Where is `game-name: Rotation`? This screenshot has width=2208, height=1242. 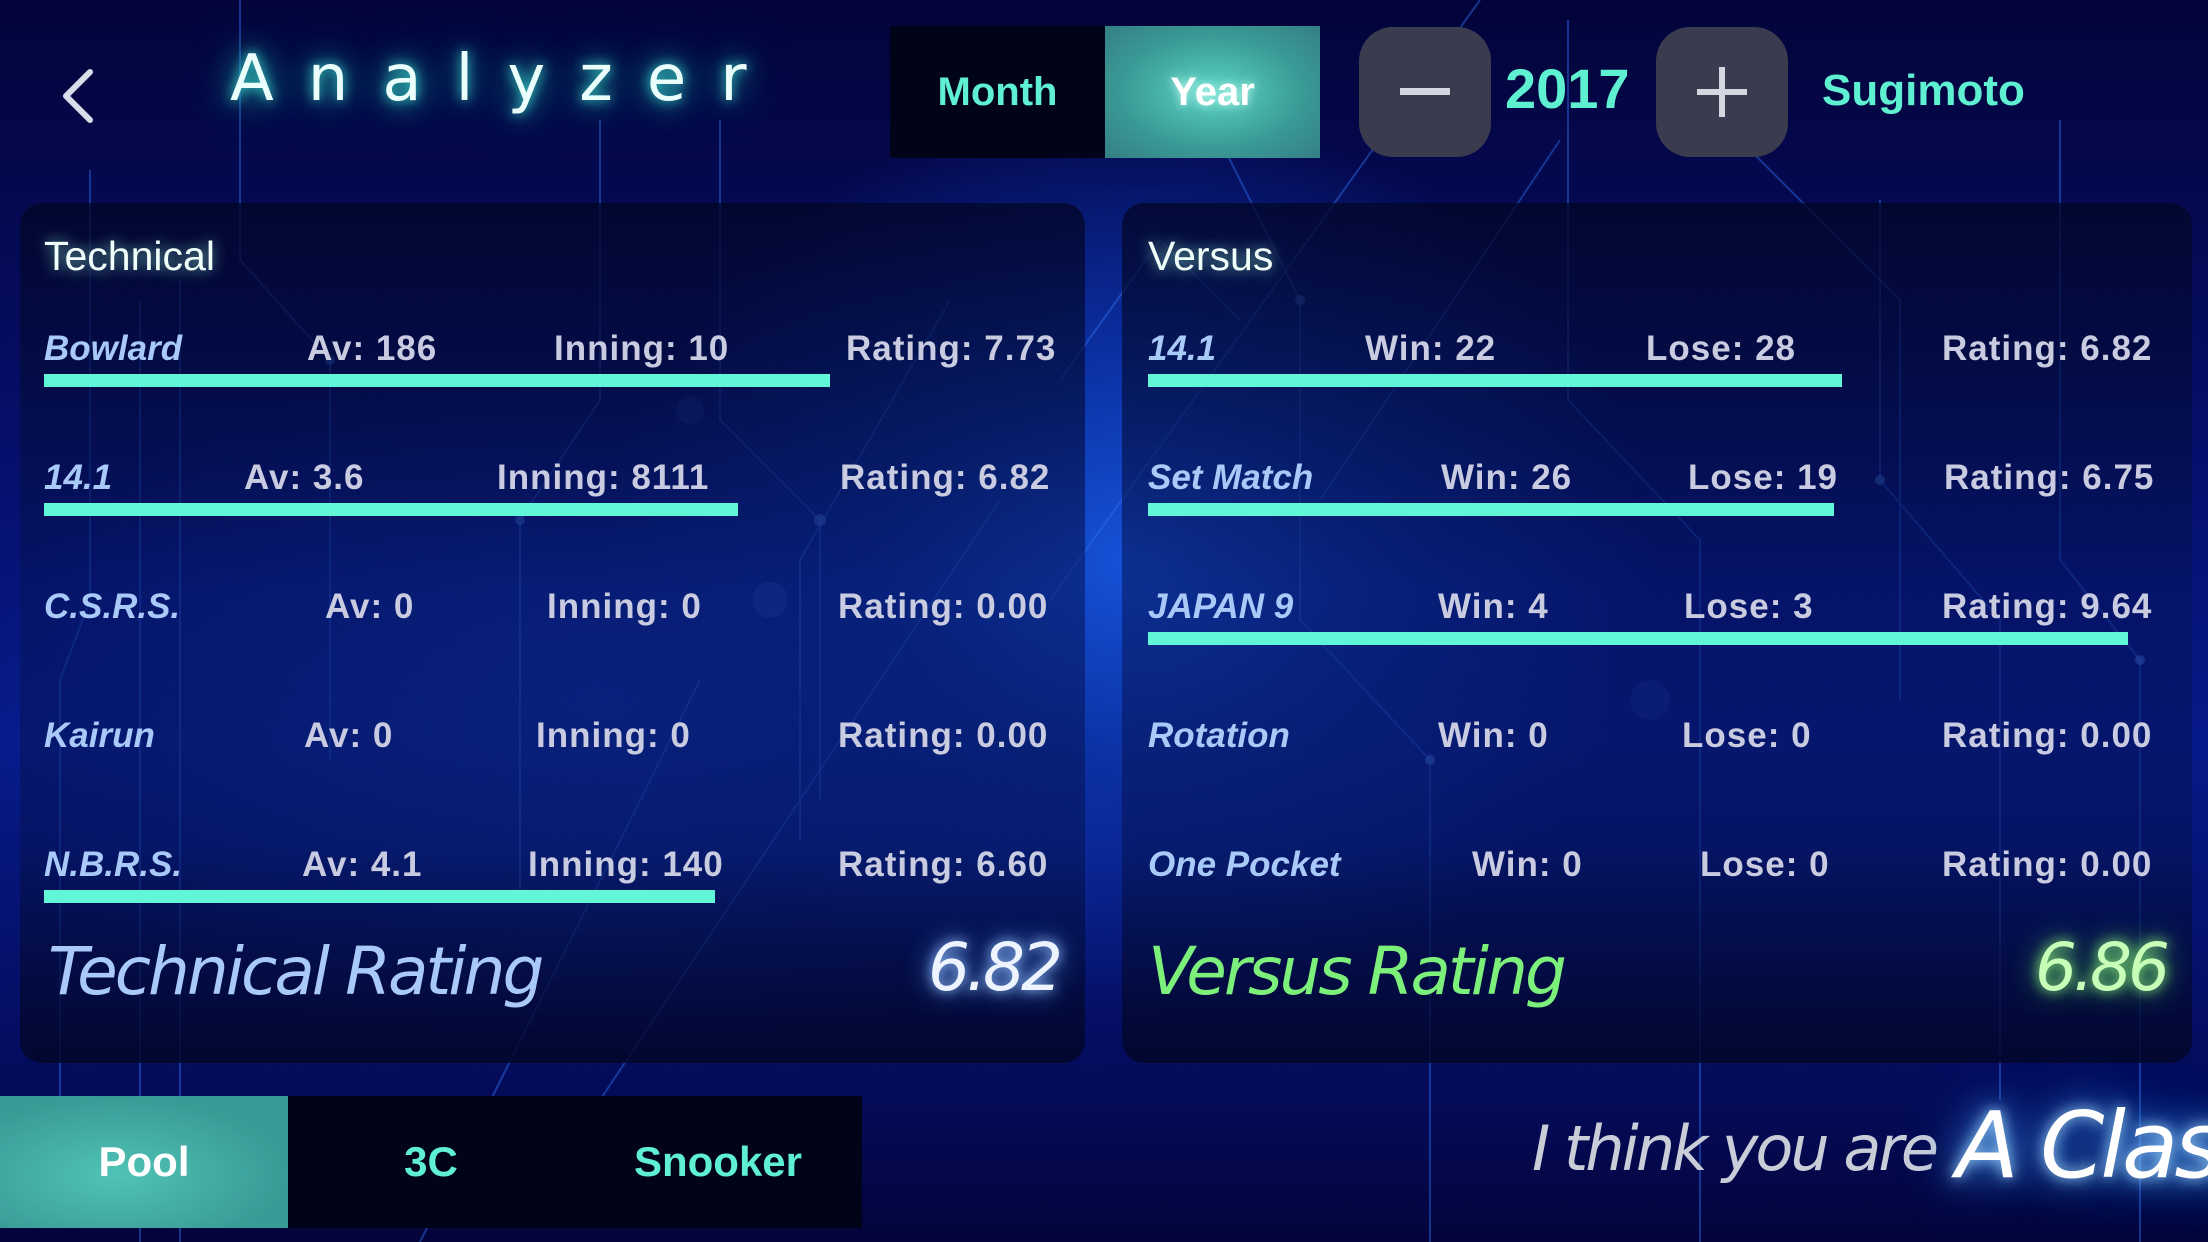 game-name: Rotation is located at coordinates (1219, 735).